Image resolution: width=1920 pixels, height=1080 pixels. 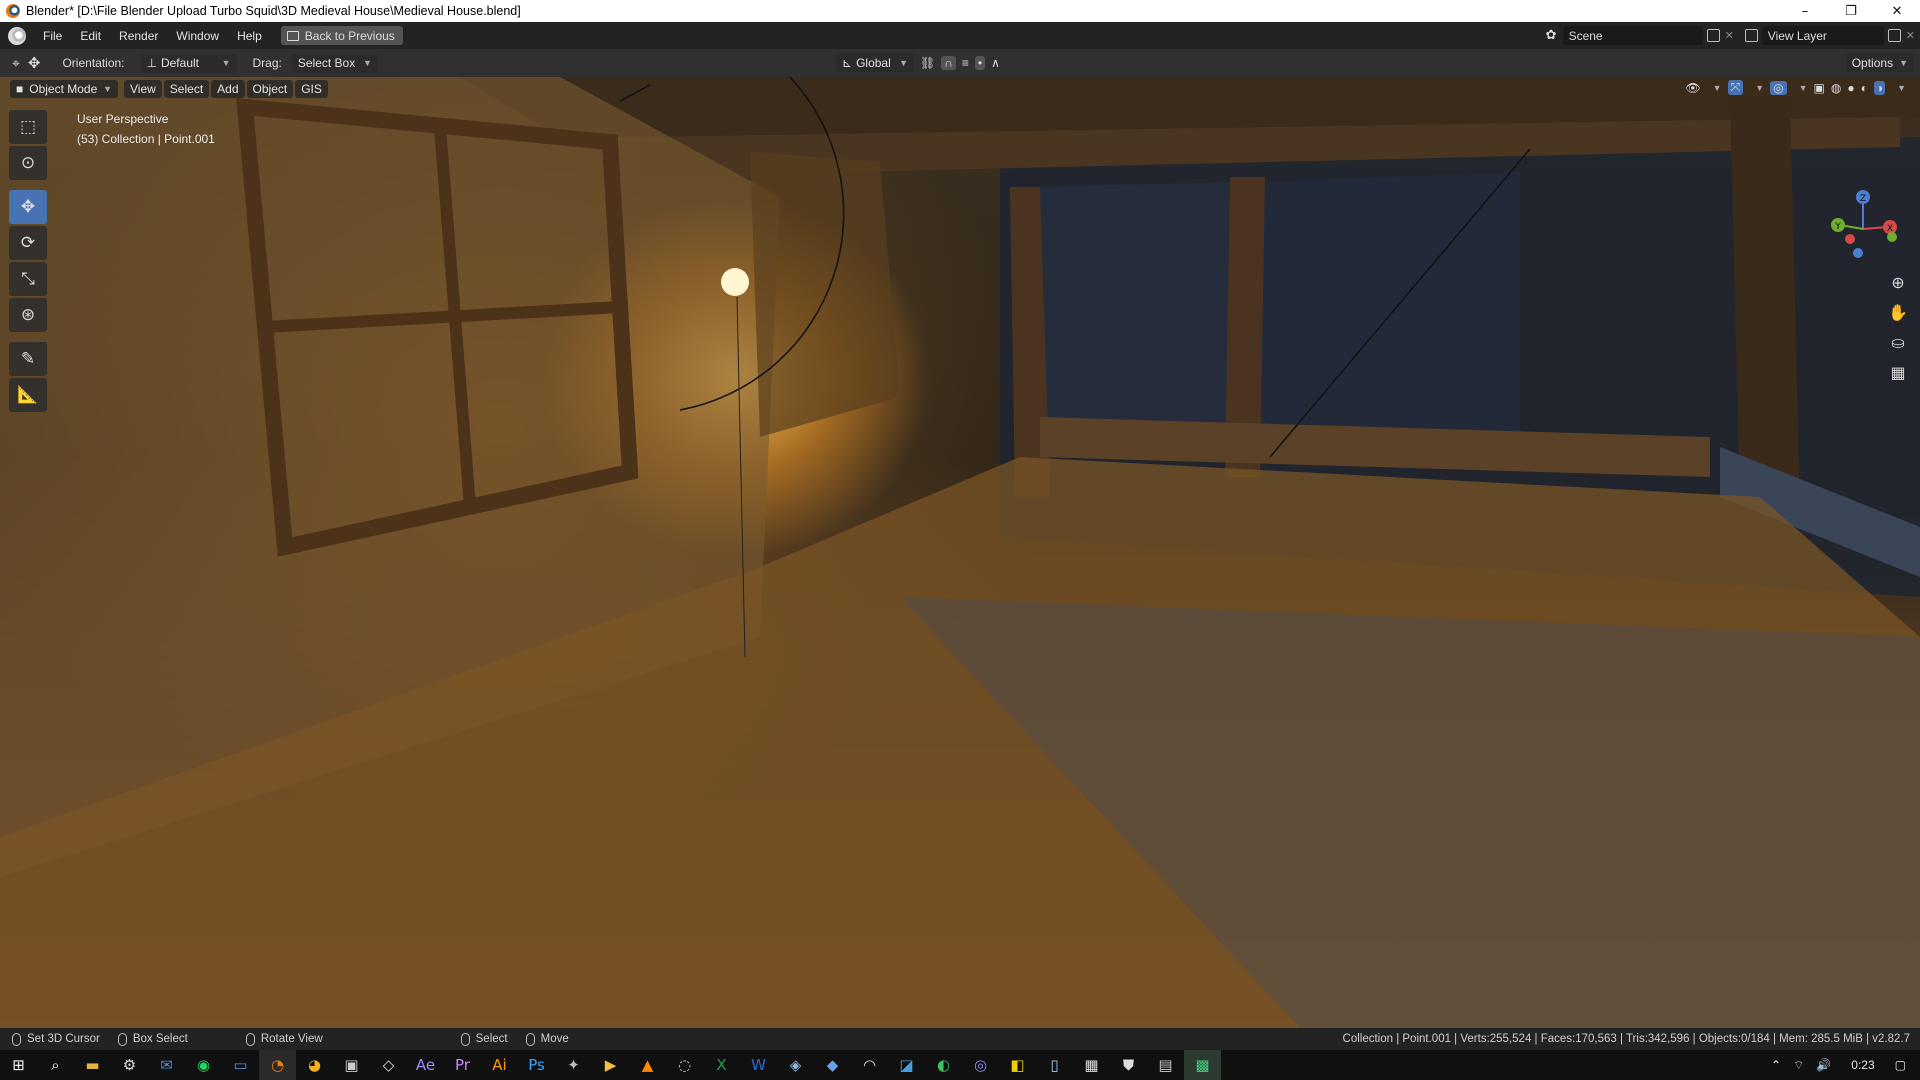 I want to click on whatsapp-icon: ◉, so click(x=203, y=1065).